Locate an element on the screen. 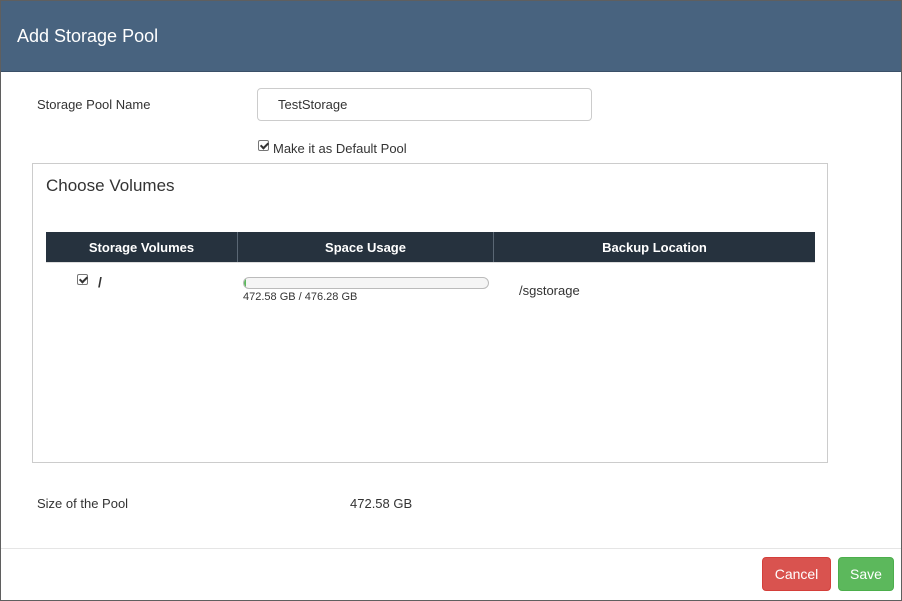 This screenshot has width=902, height=601. volume-name: / is located at coordinates (100, 282).